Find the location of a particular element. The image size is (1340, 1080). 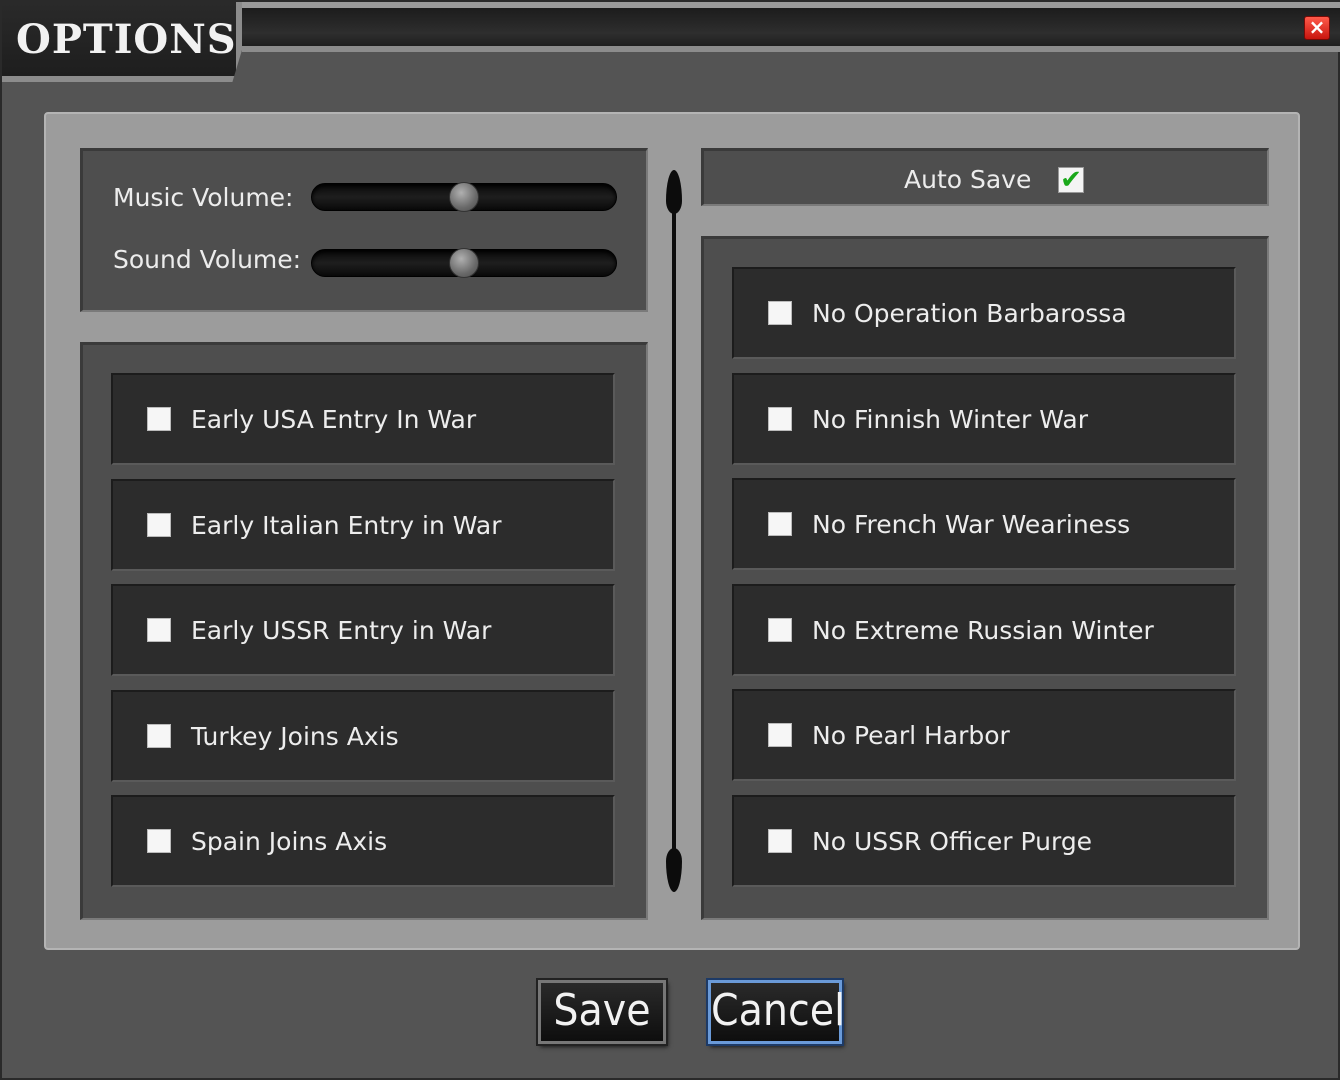

volume-box: Music Volume: Sound Volume: is located at coordinates (364, 230).